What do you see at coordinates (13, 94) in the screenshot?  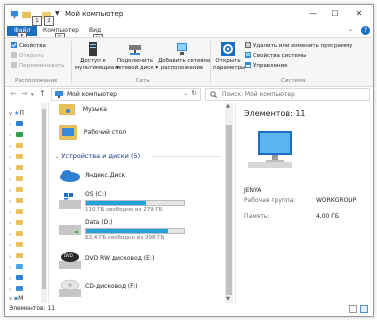 I see `back-button: ←` at bounding box center [13, 94].